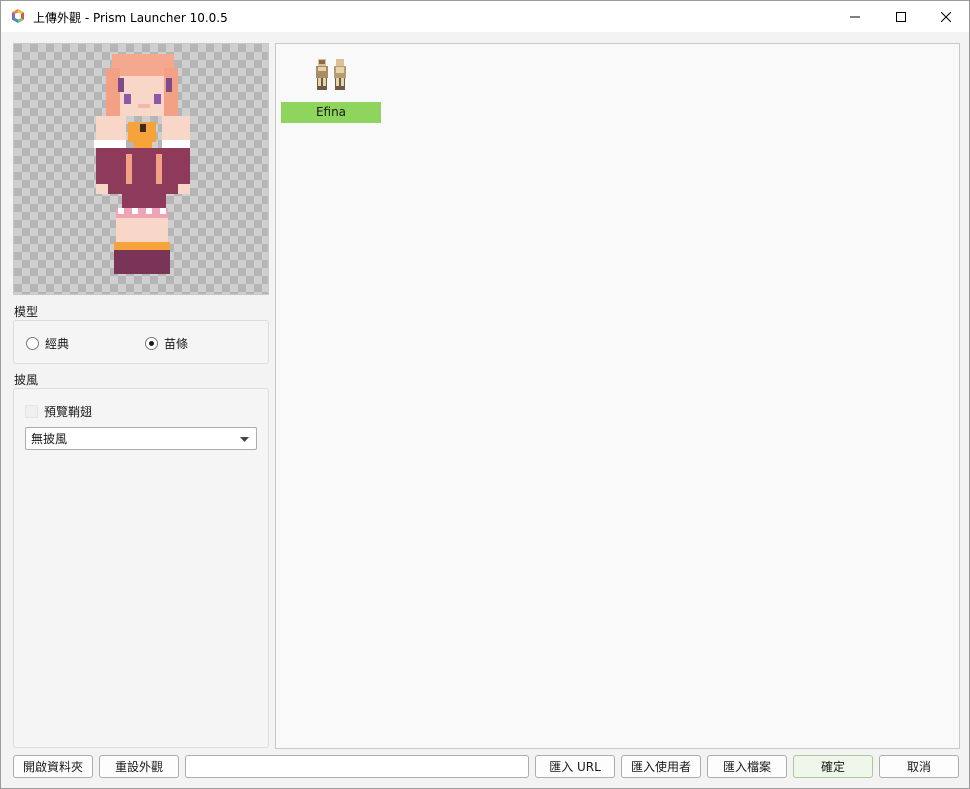 This screenshot has height=789, width=970. What do you see at coordinates (68, 412) in the screenshot?
I see `preview-elytra-label: 預覽鞘翅` at bounding box center [68, 412].